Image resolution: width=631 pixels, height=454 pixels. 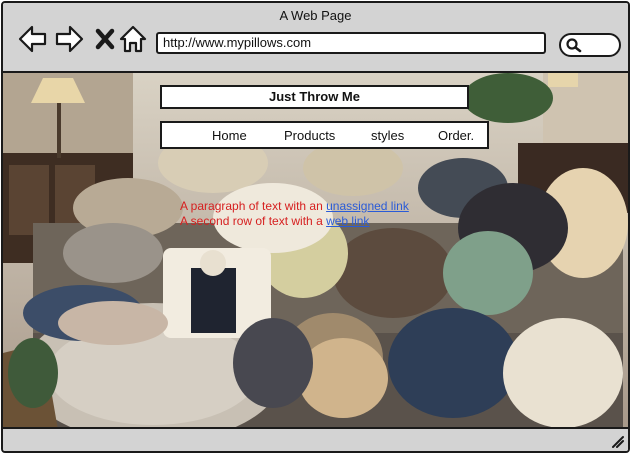 I want to click on paragraph-2-text: A second row of text with a, so click(x=253, y=221).